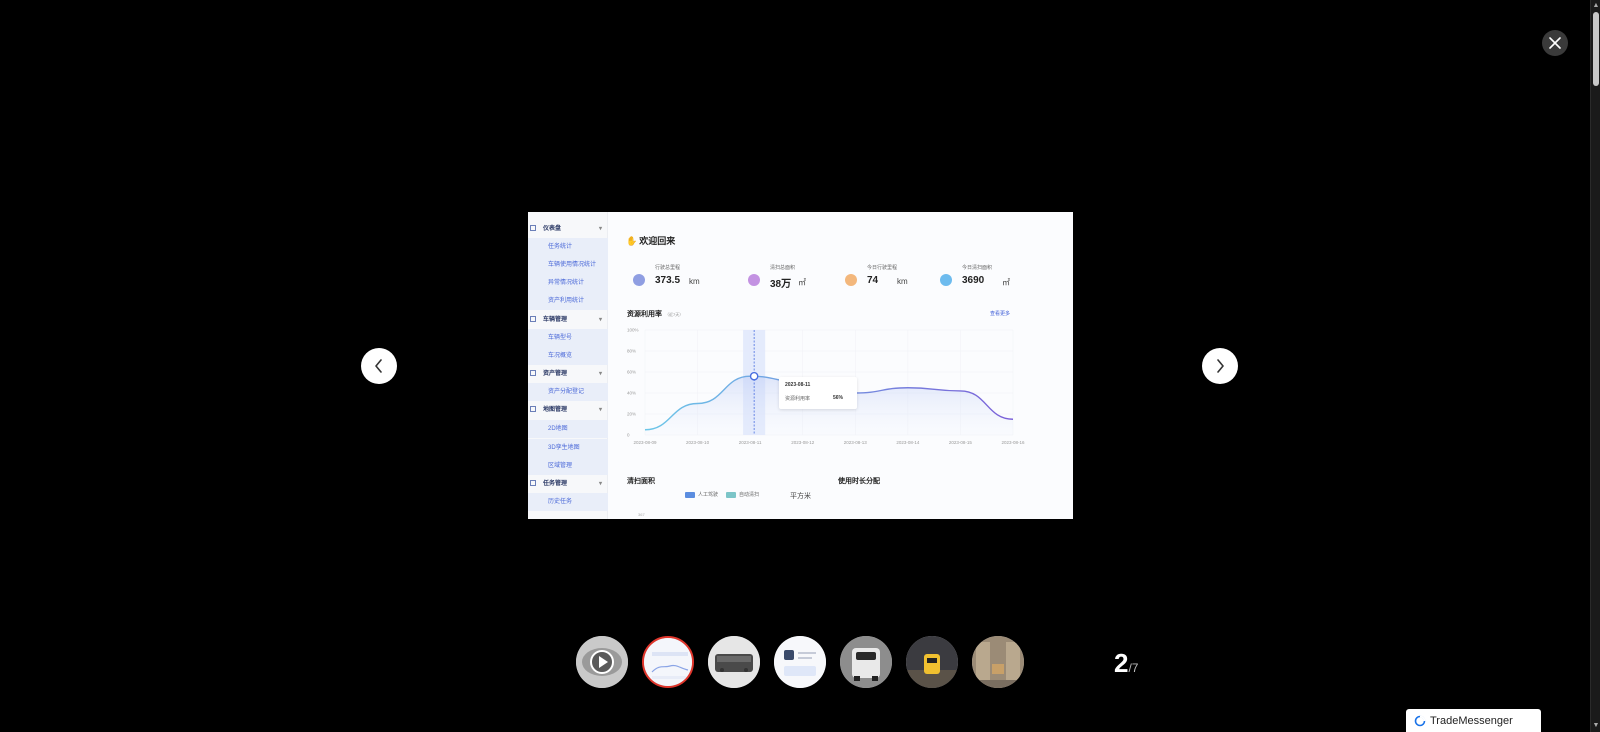  I want to click on thumbnail-app-thumb, so click(800, 662).